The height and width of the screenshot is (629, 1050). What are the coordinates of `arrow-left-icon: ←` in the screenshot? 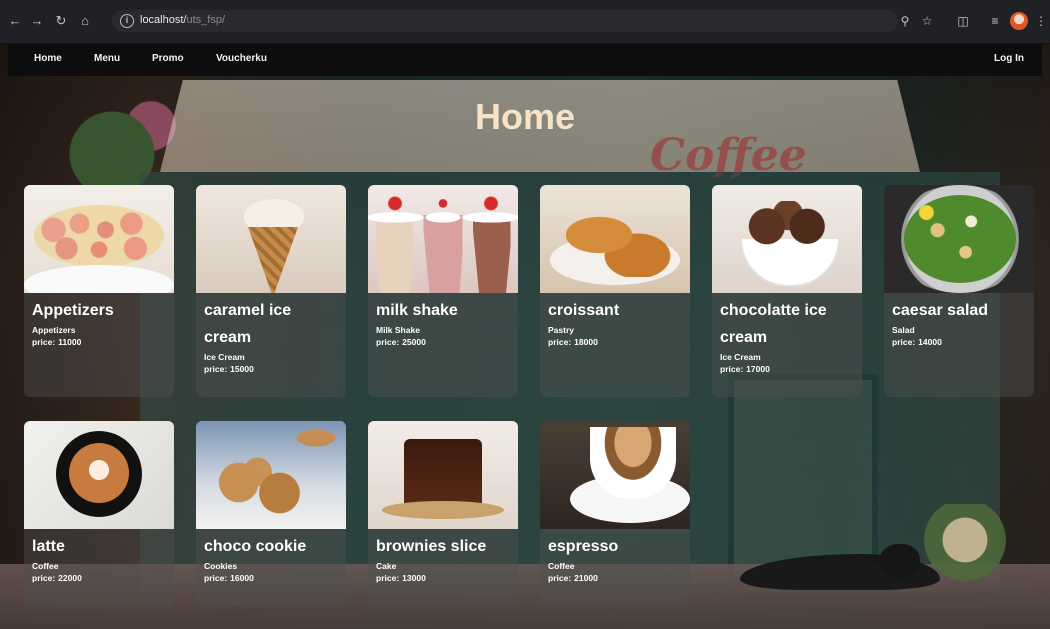 It's located at (15, 21).